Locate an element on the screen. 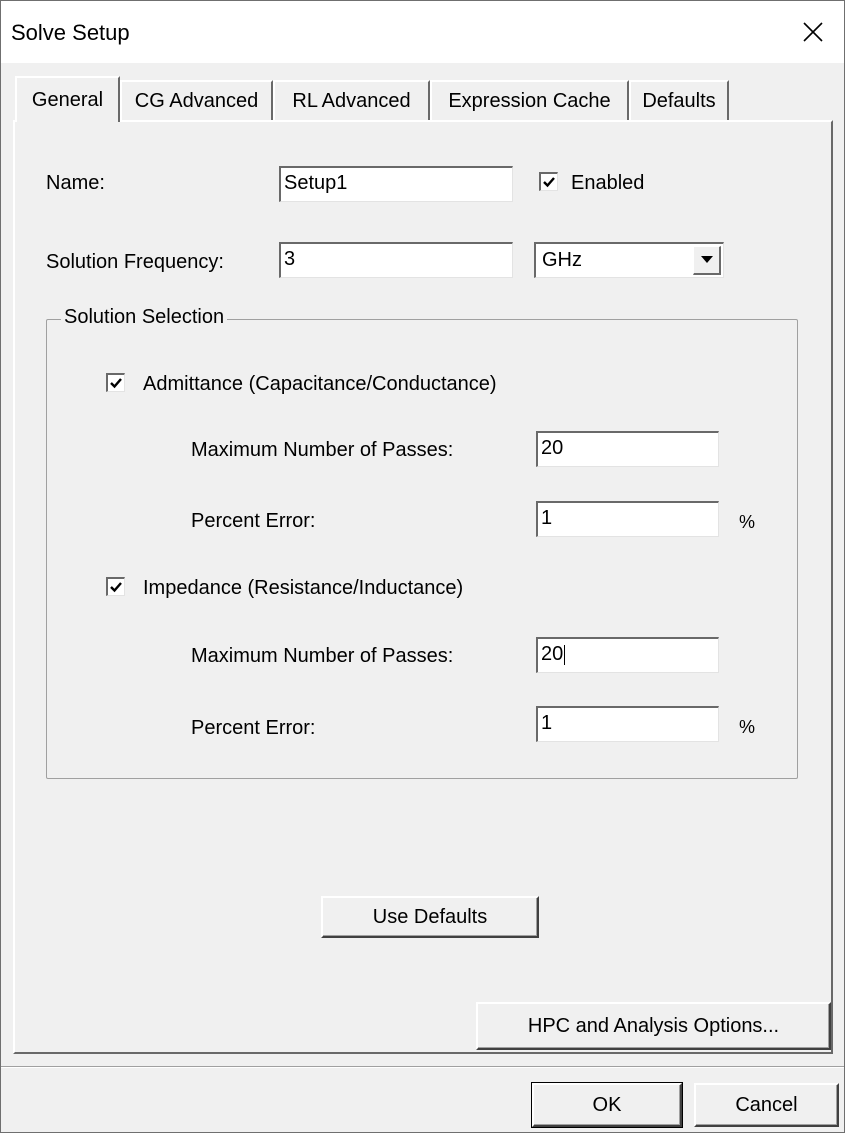  admittance-checkbox is located at coordinates (115, 382).